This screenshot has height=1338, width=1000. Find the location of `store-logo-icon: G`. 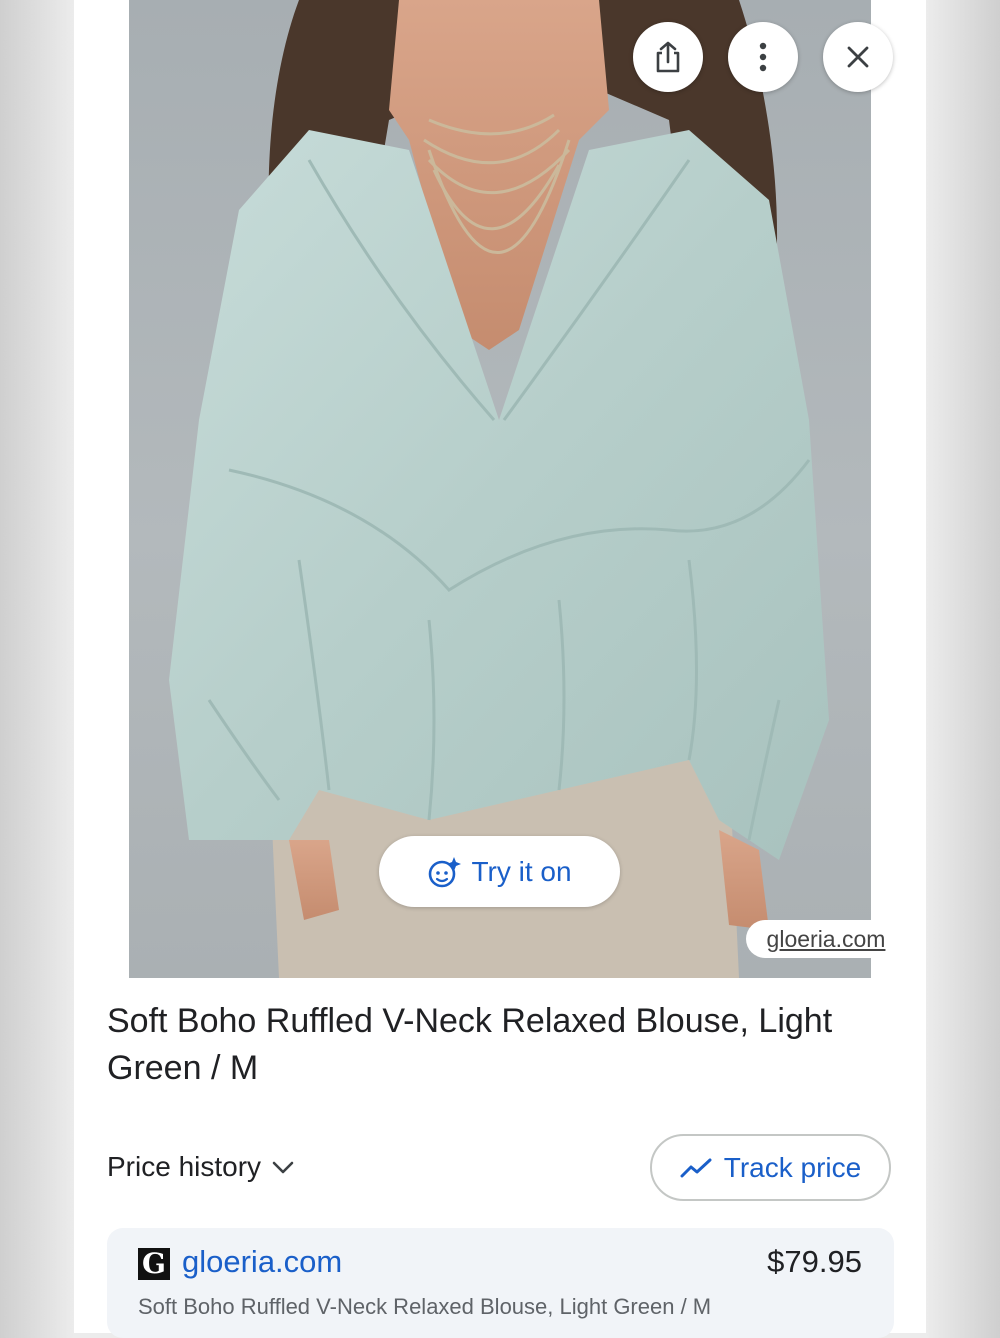

store-logo-icon: G is located at coordinates (154, 1264).